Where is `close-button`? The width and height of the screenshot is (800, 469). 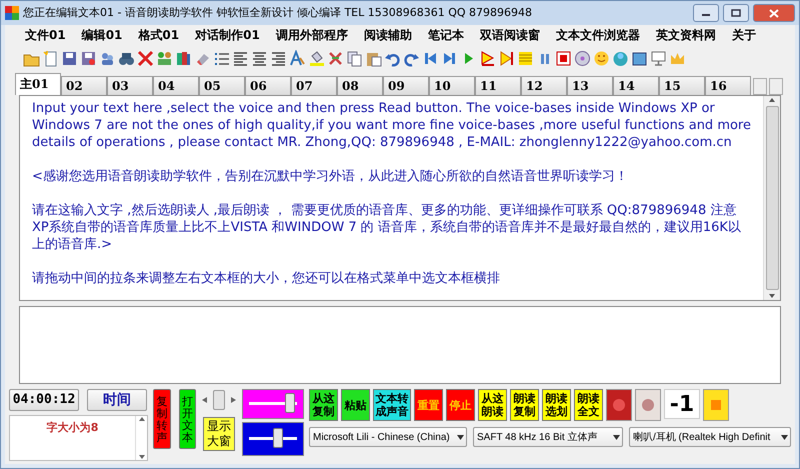
close-button is located at coordinates (774, 13).